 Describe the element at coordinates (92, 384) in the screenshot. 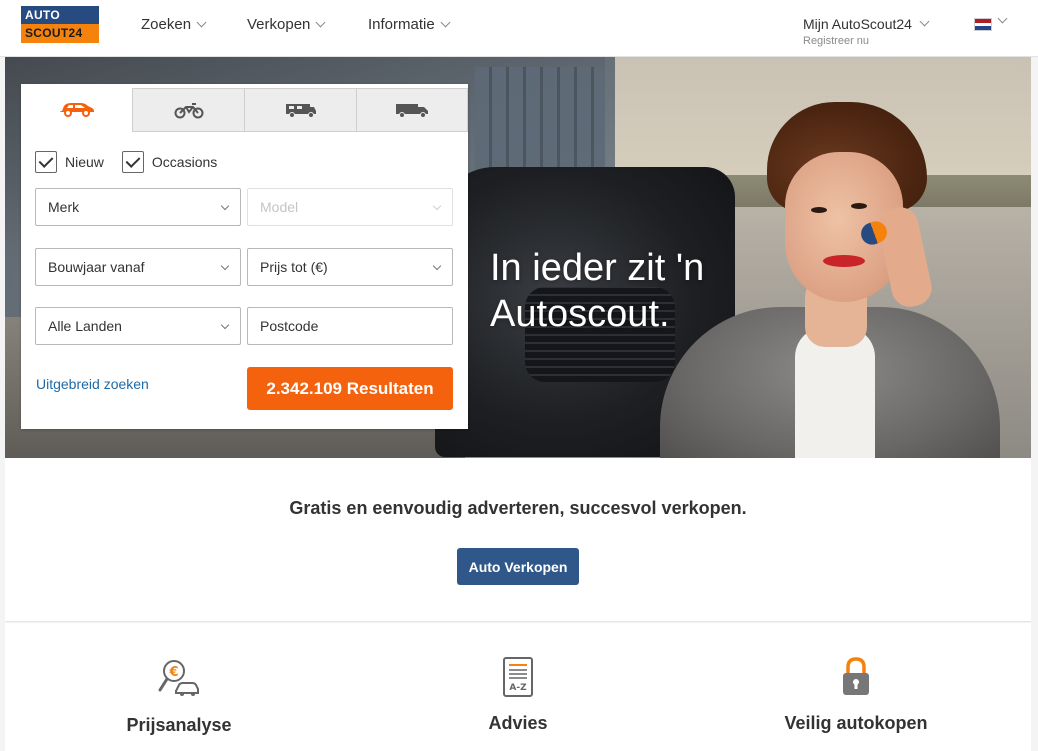

I see `advanced-search-link: Uitgebreid zoeken` at that location.